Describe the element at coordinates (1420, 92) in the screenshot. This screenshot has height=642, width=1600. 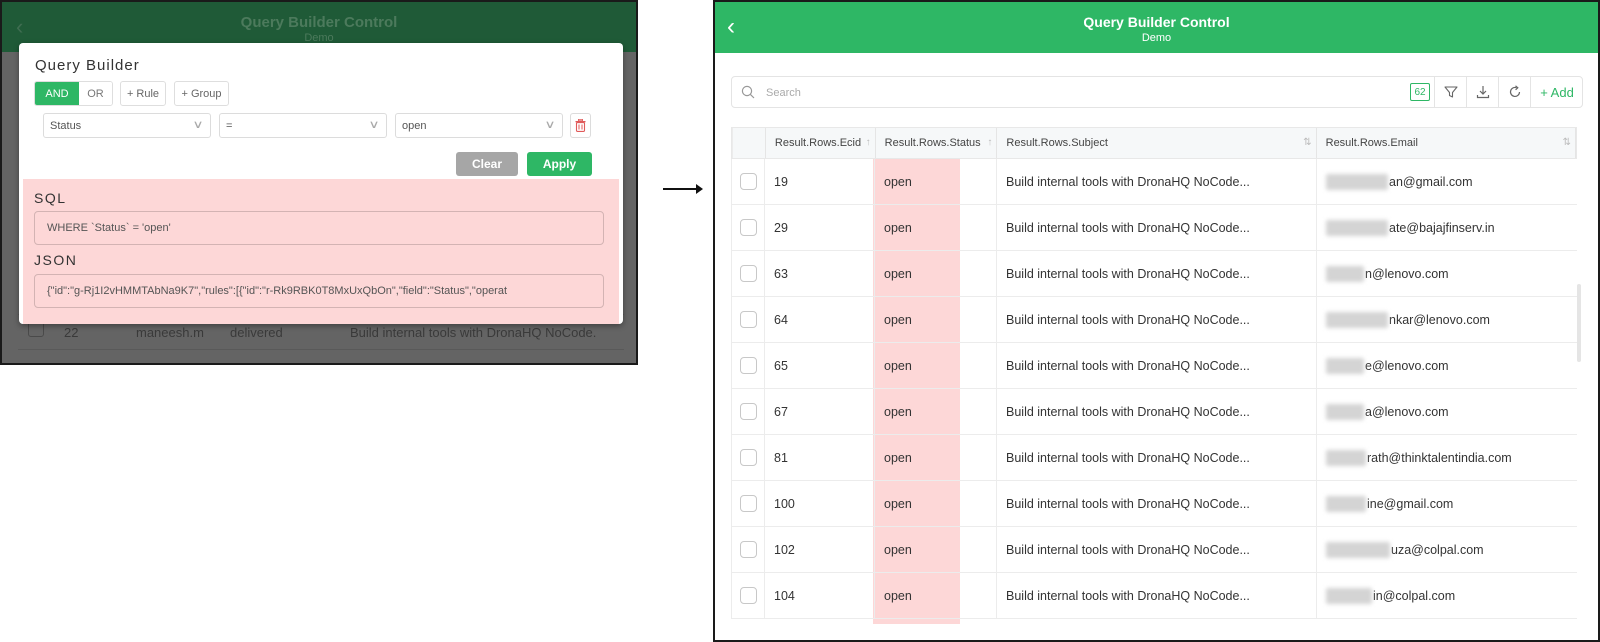
I see `record-count-badge: 62` at that location.